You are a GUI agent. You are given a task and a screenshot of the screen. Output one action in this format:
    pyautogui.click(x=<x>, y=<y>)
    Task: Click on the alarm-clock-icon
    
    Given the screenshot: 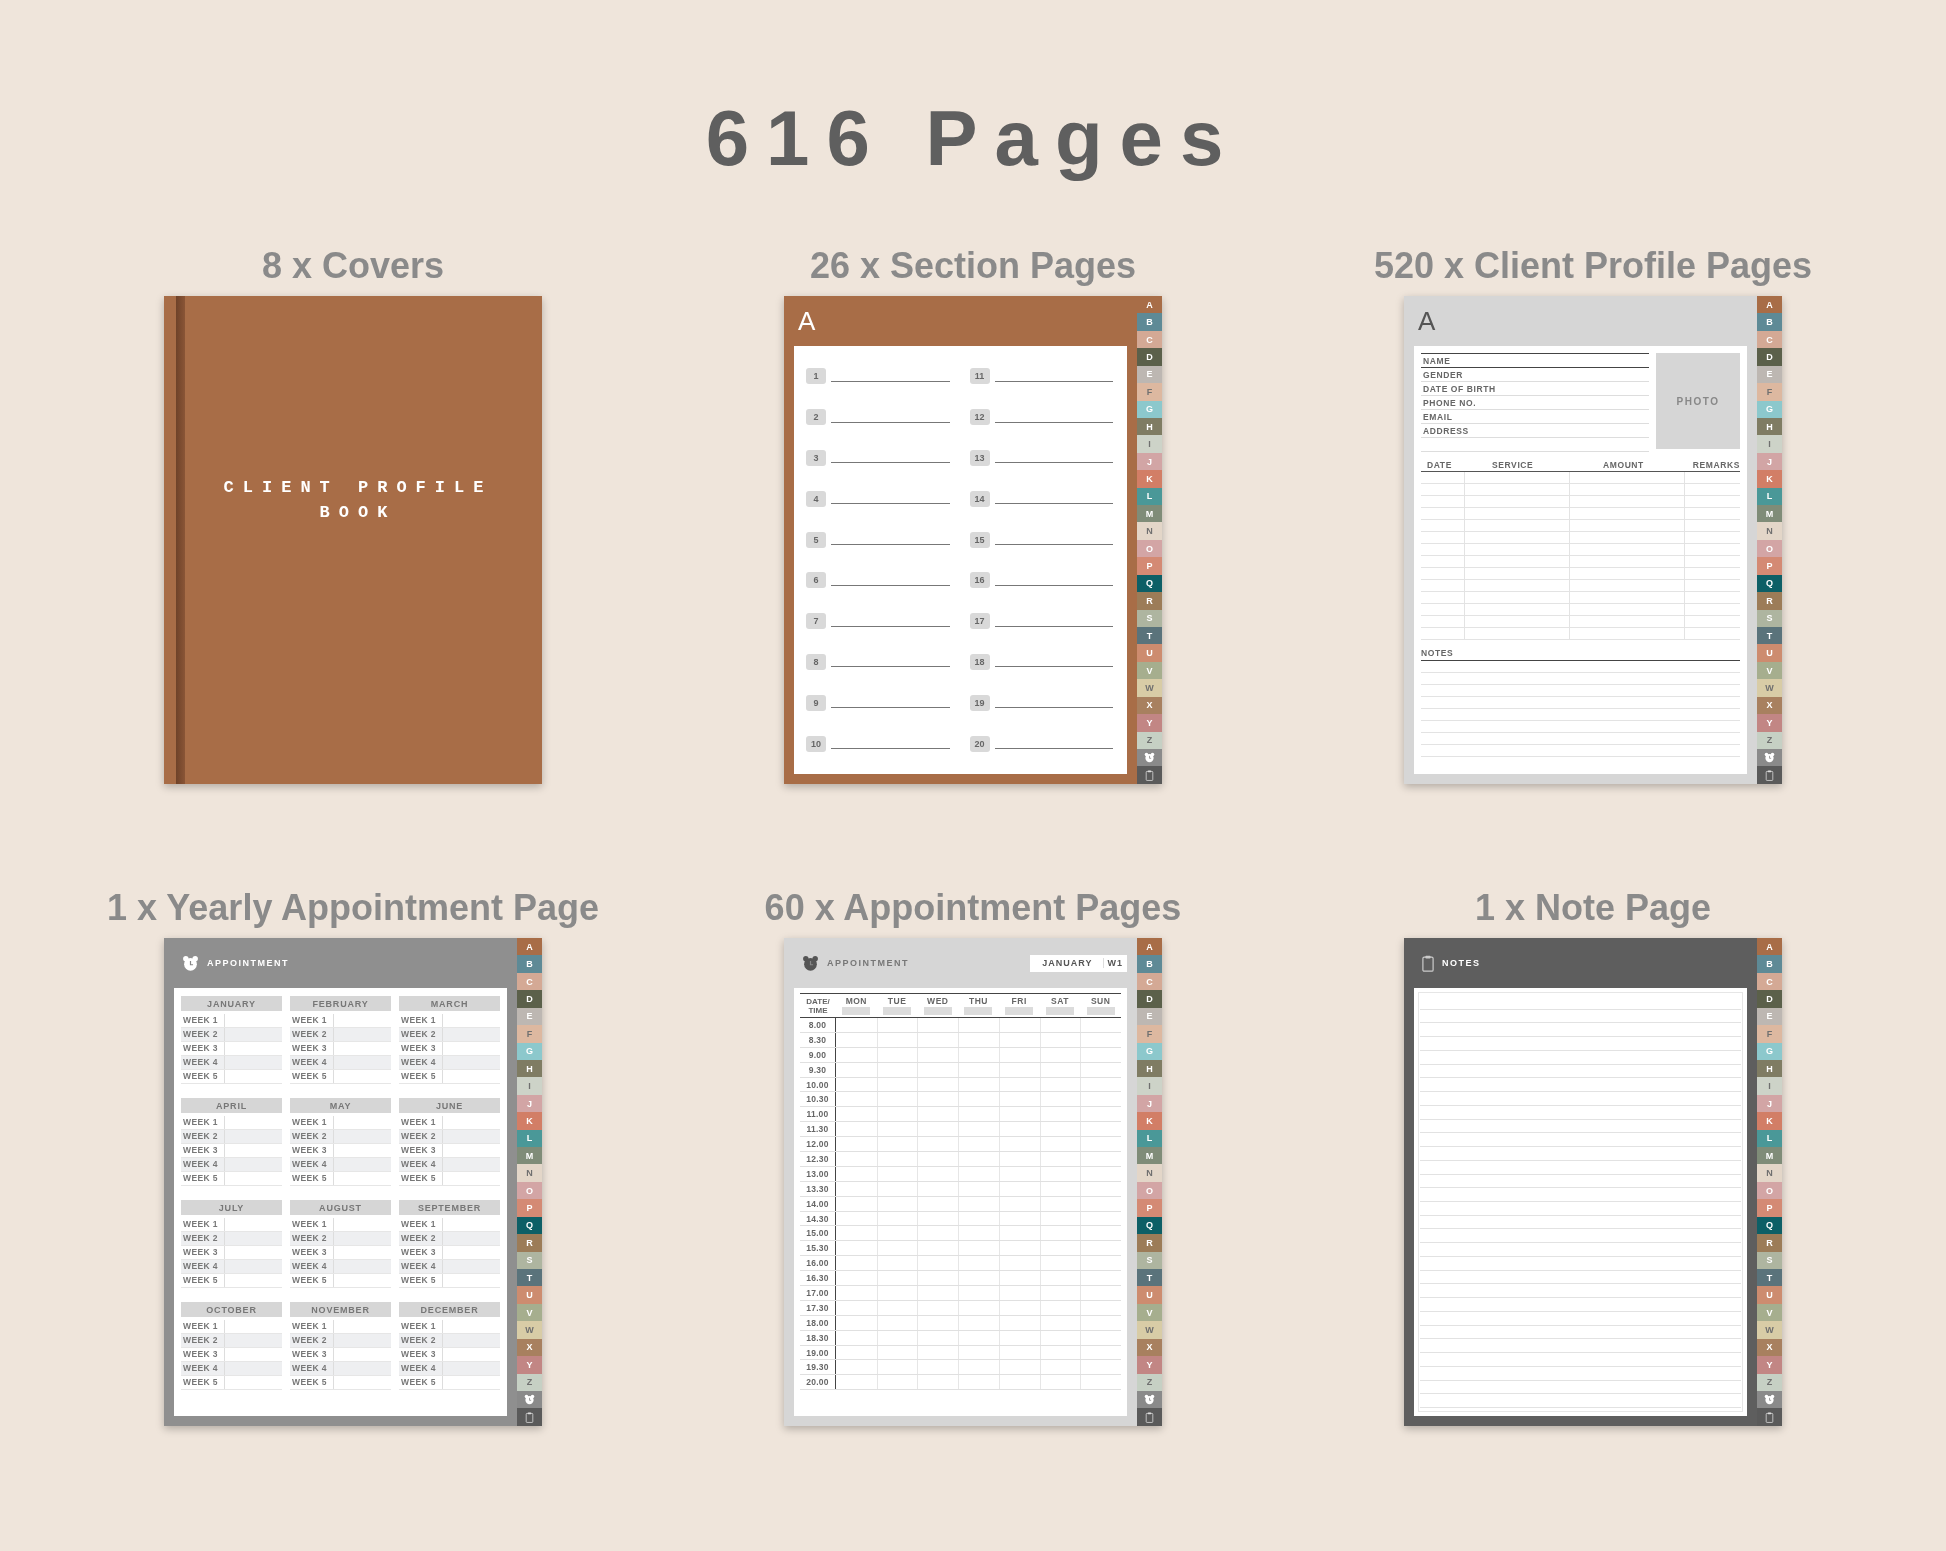 What is the action you would take?
    pyautogui.click(x=1149, y=1400)
    